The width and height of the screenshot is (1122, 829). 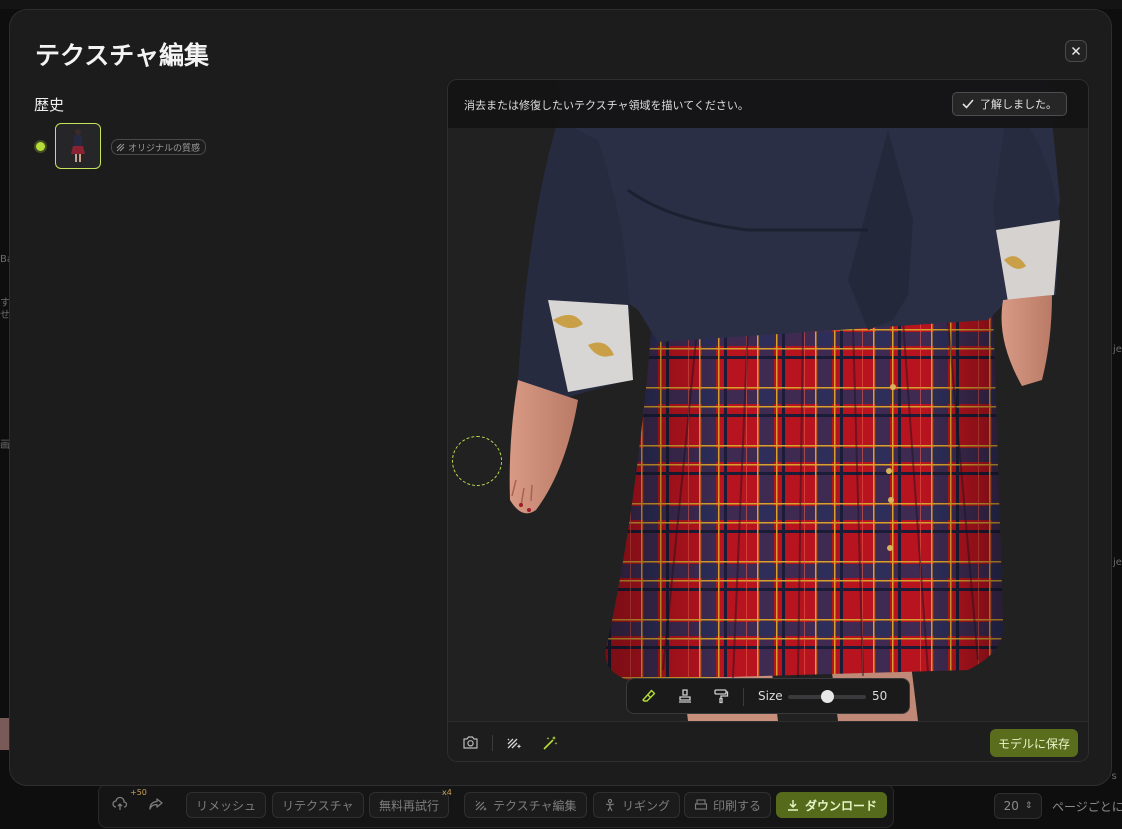 What do you see at coordinates (743, 697) in the screenshot?
I see `palette-divider` at bounding box center [743, 697].